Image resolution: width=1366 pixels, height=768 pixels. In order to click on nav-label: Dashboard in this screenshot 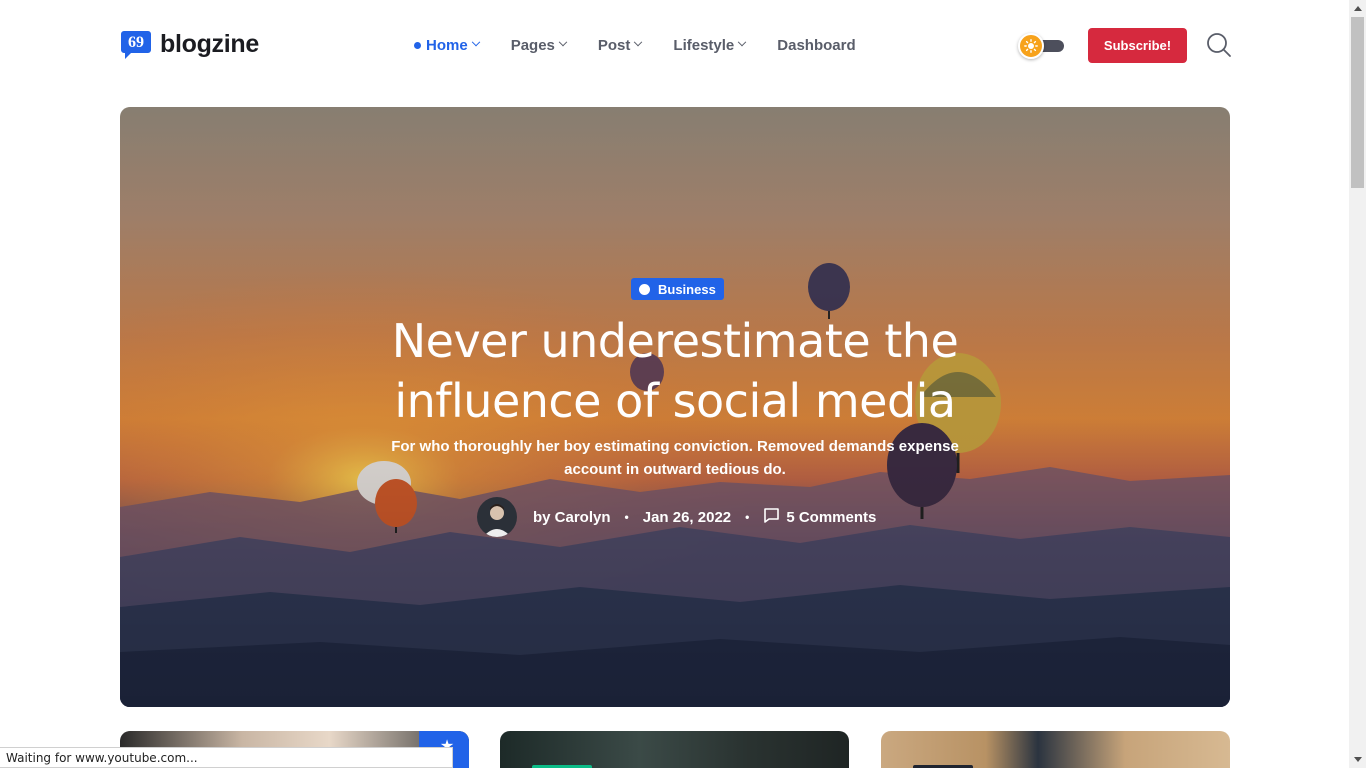, I will do `click(816, 45)`.